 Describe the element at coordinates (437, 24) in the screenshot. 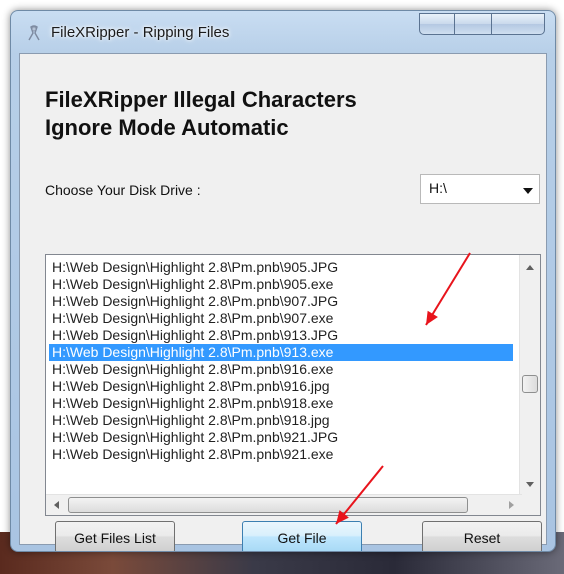

I see `minimize-button` at that location.